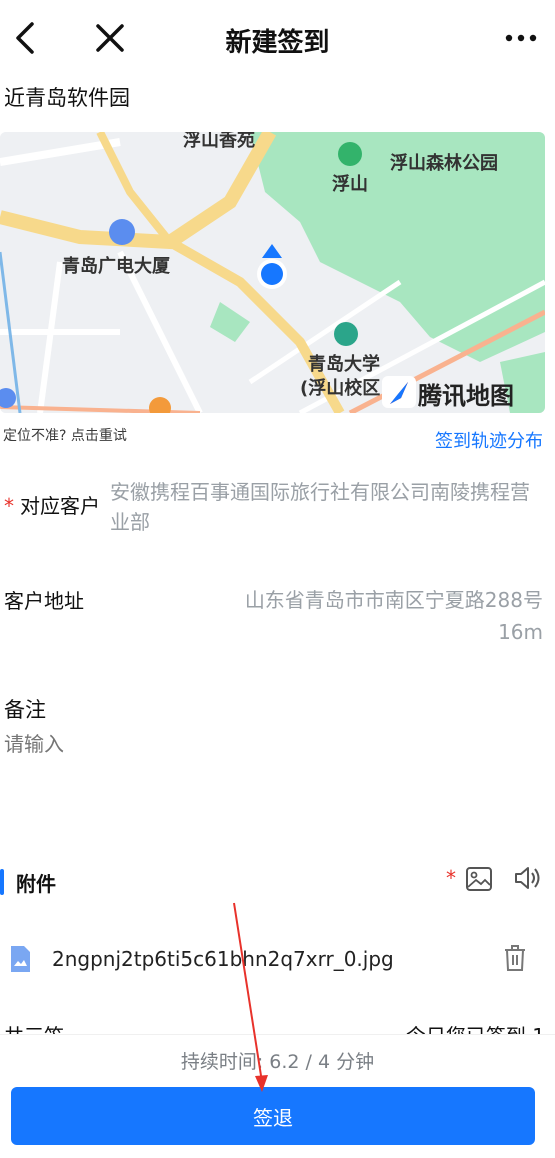  Describe the element at coordinates (527, 878) in the screenshot. I see `add-audio-icon` at that location.